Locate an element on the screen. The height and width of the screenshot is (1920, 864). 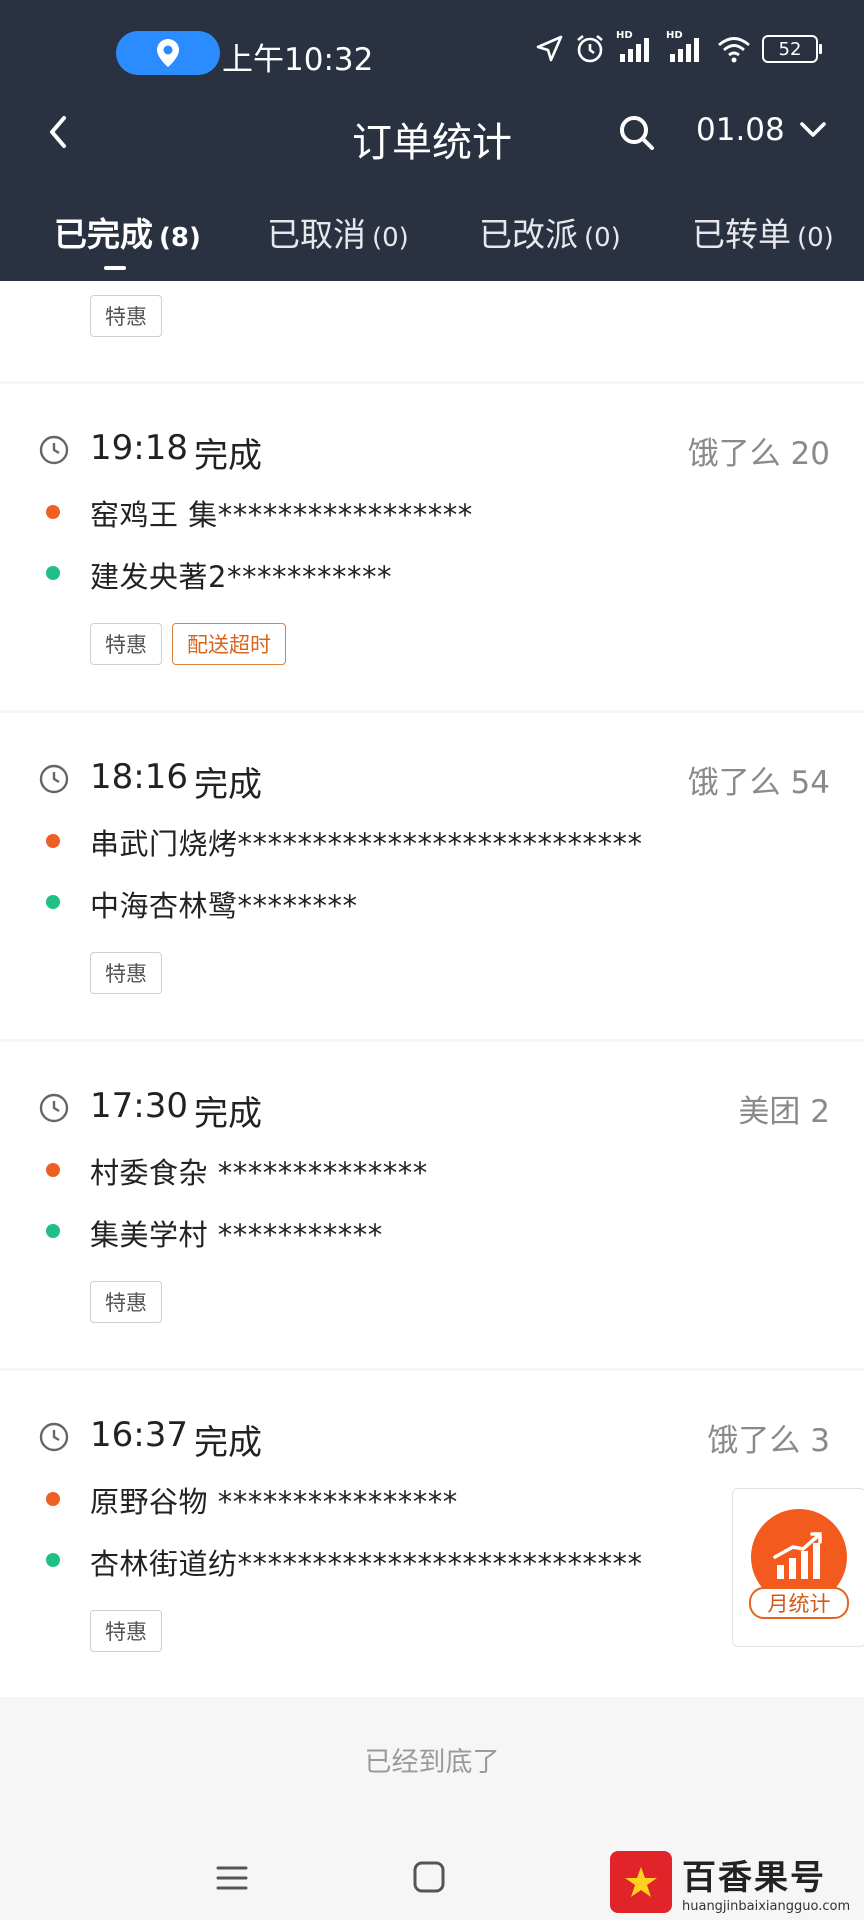
battery-indicator: 52 is located at coordinates (792, 49).